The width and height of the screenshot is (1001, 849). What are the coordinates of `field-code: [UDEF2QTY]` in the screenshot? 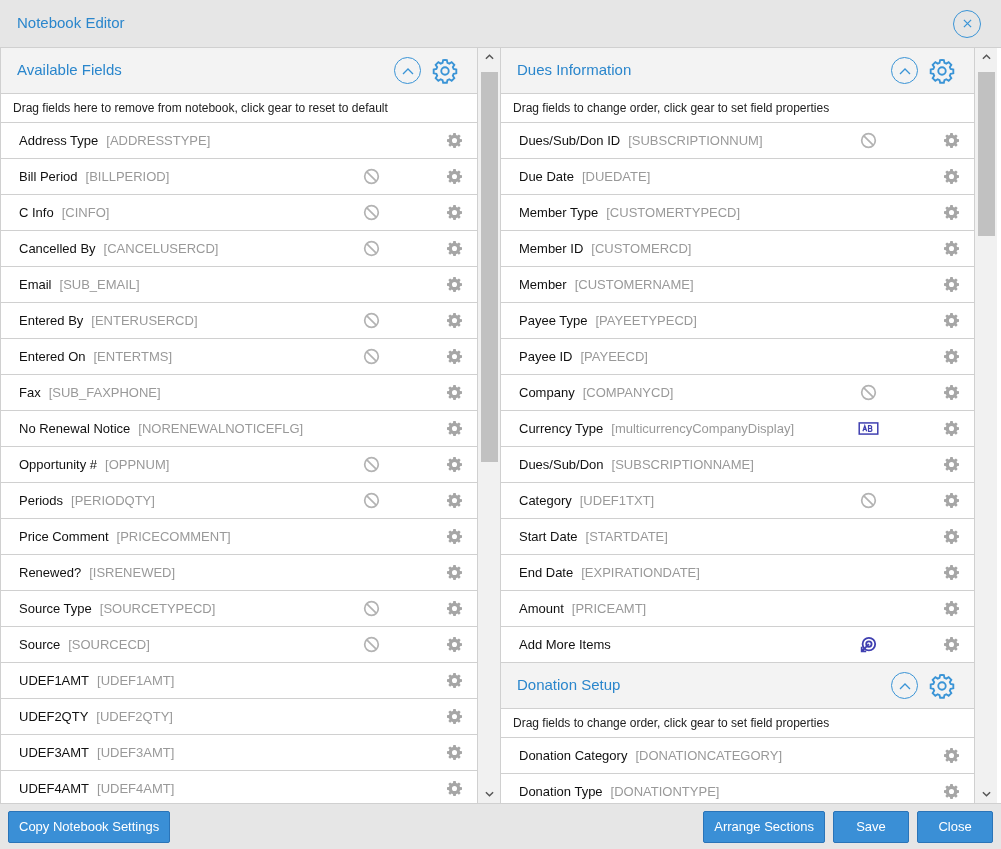 It's located at (134, 716).